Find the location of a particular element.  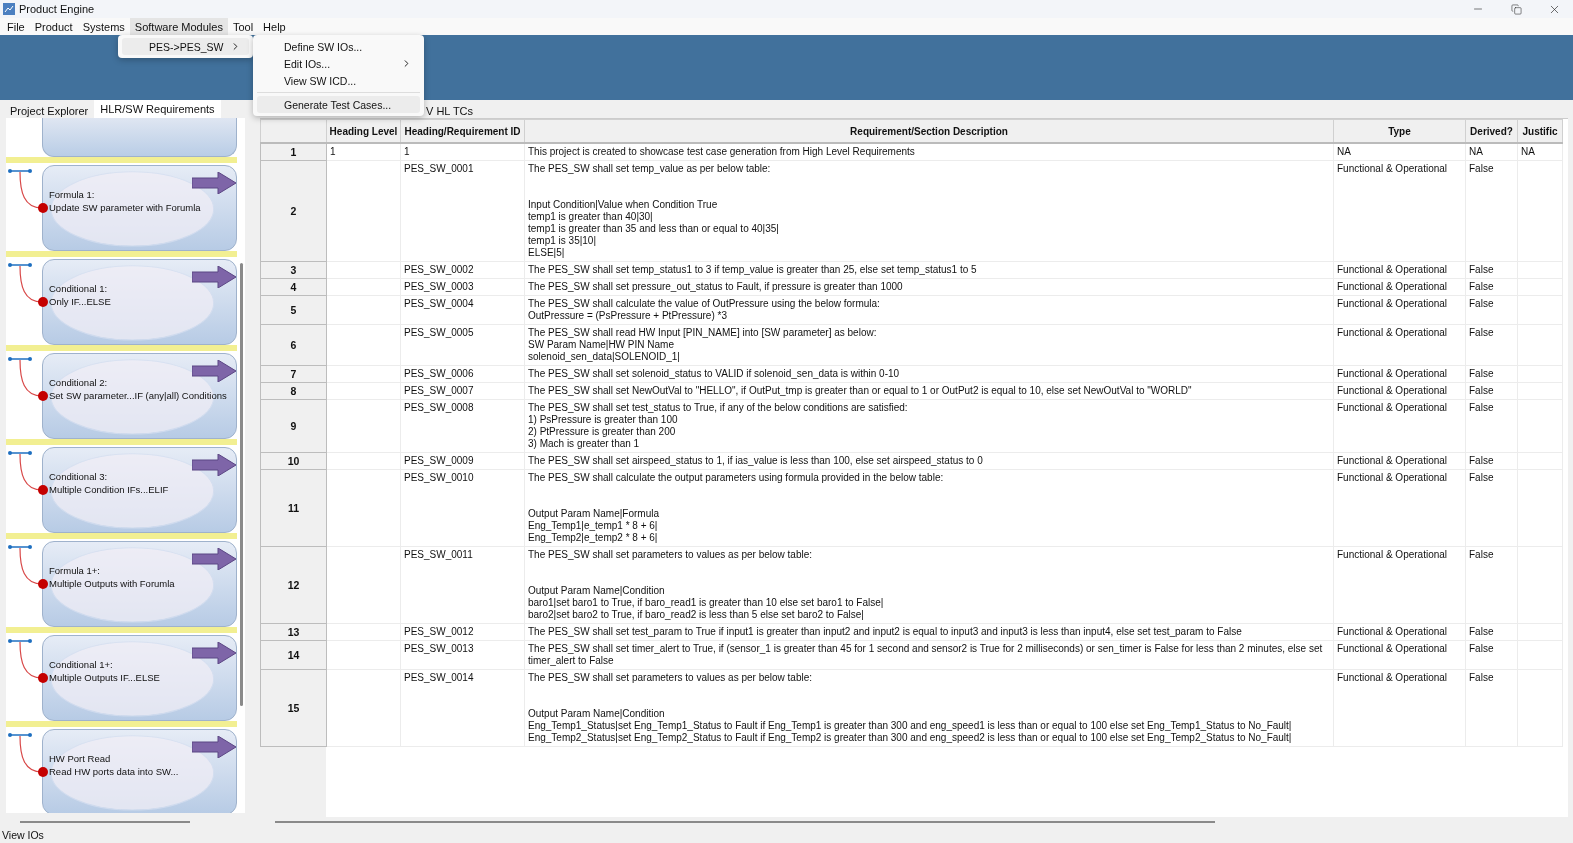

menu-item: Software Modules is located at coordinates (178, 26).